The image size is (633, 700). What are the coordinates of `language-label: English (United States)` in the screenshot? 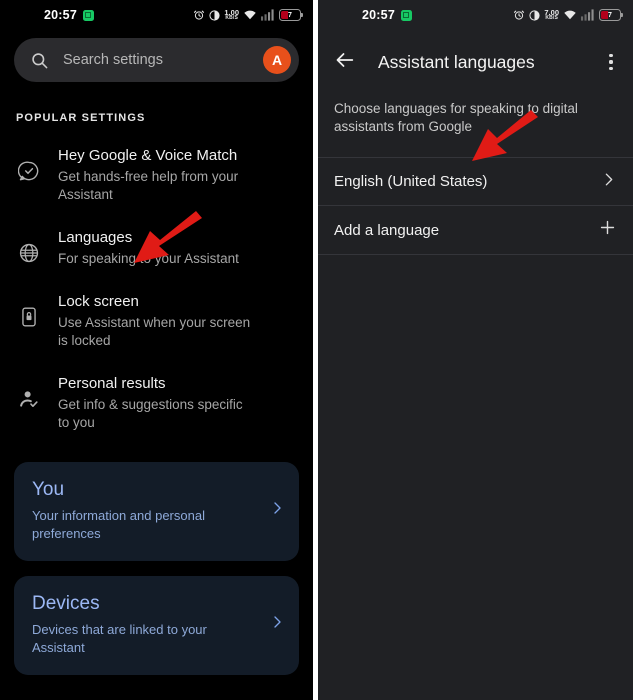 It's located at (411, 181).